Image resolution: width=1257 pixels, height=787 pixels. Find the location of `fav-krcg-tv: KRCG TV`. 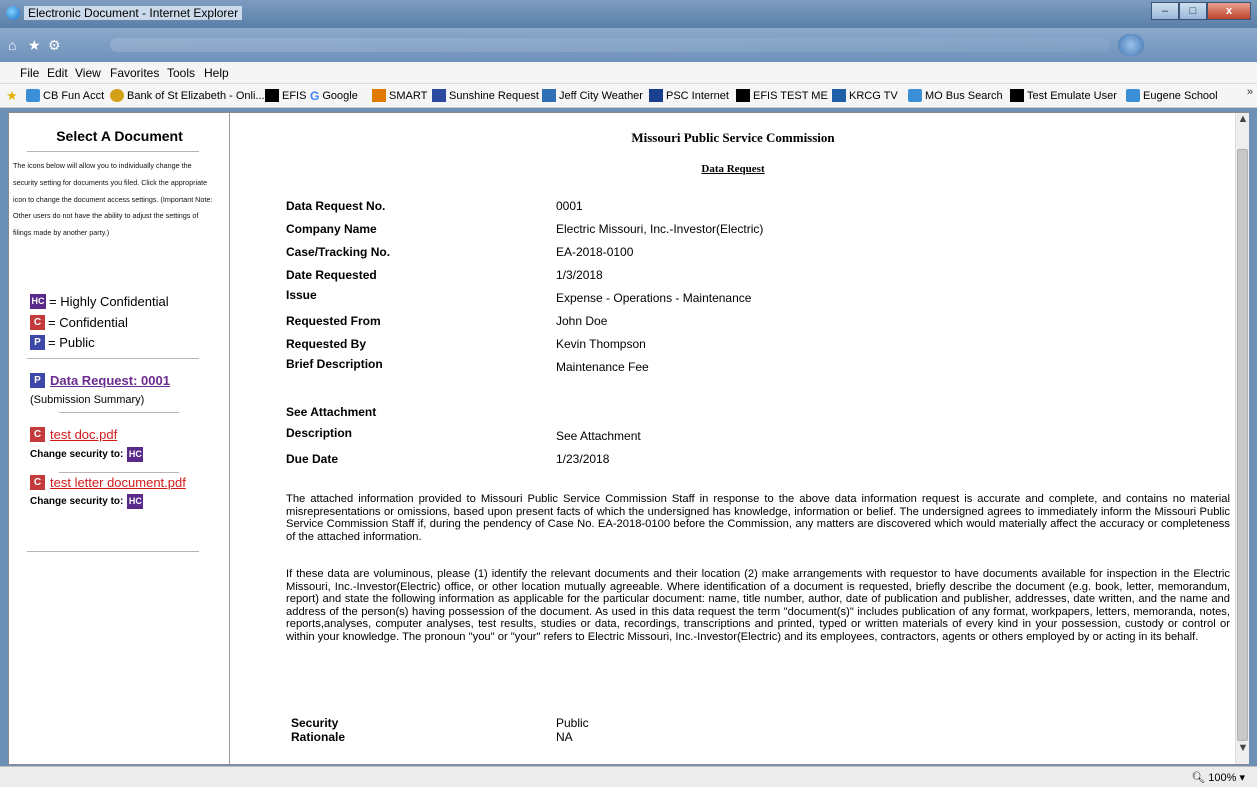

fav-krcg-tv: KRCG TV is located at coordinates (865, 95).